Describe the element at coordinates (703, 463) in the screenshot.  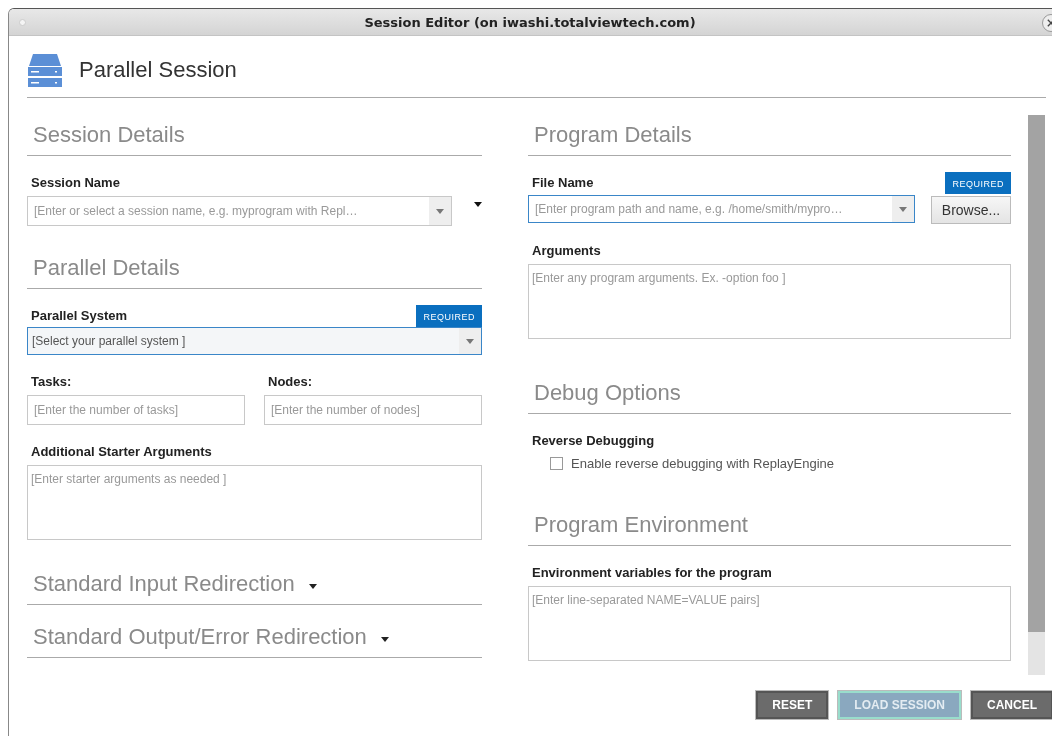
I see `checkbox-label: Enable reverse debugging with ReplayEngine` at that location.